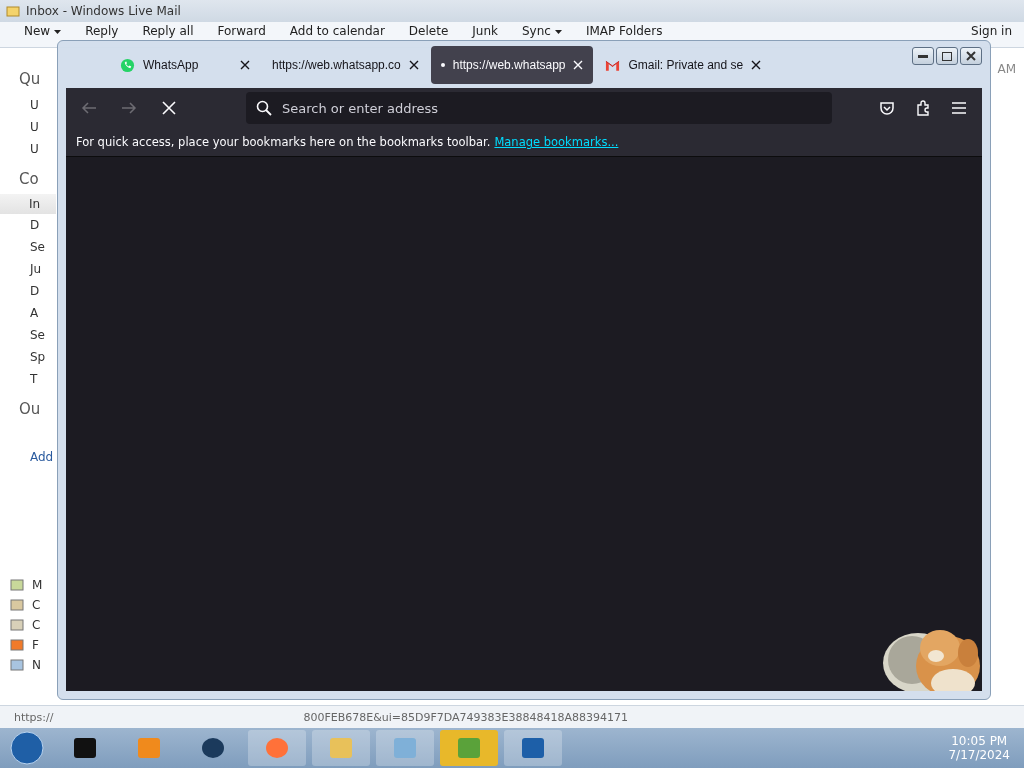 Image resolution: width=1024 pixels, height=768 pixels. What do you see at coordinates (533, 748) in the screenshot?
I see `taskbar-button` at bounding box center [533, 748].